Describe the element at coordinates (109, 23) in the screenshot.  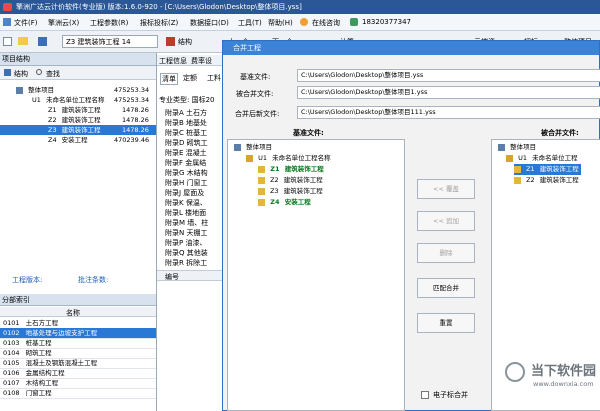
I see `menu-params: 工程参数(R)` at that location.